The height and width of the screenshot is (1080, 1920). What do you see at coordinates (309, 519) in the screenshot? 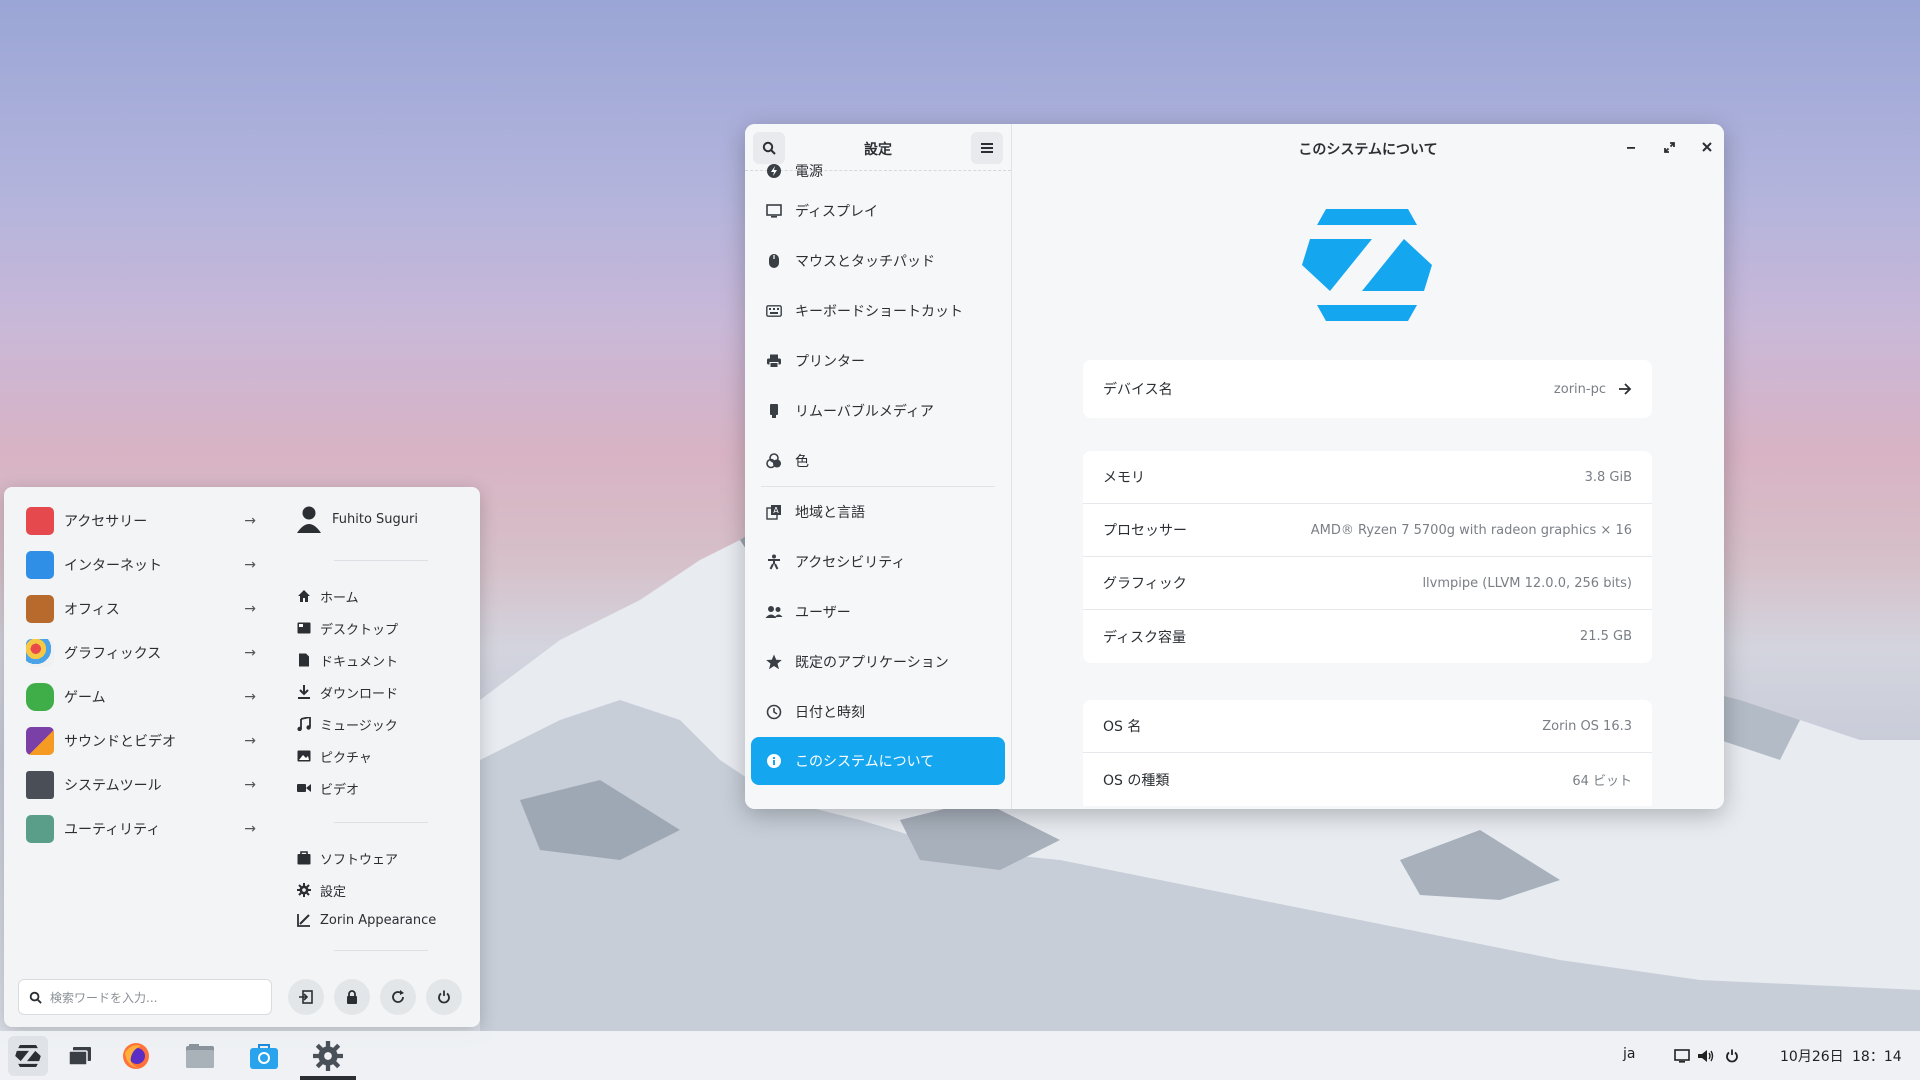
I see `avatar-icon` at bounding box center [309, 519].